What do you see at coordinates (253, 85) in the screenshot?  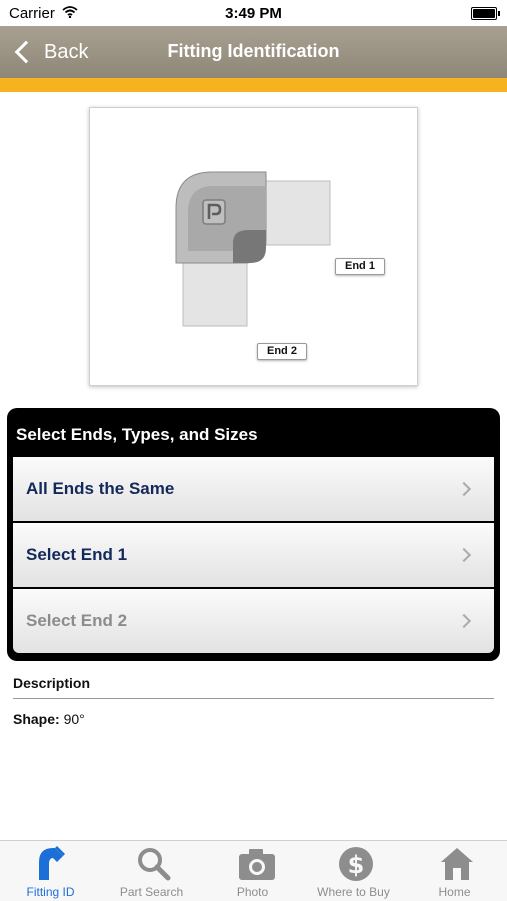 I see `accent-stripe` at bounding box center [253, 85].